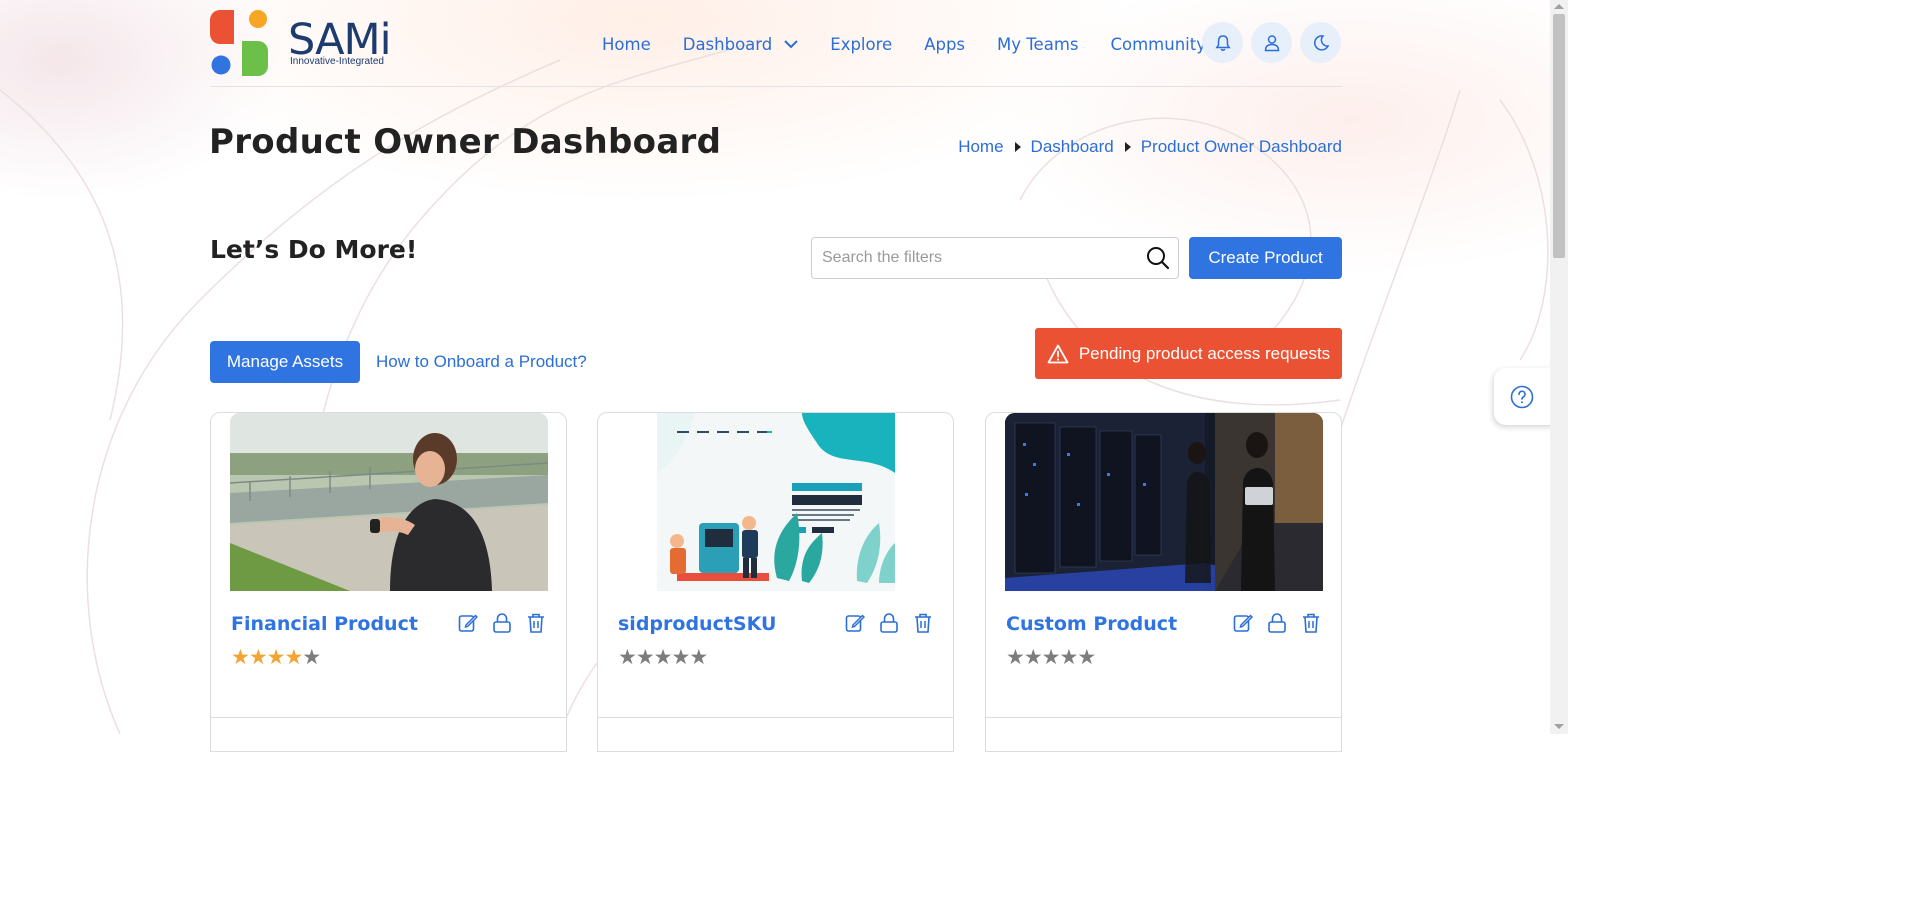 The width and height of the screenshot is (1920, 899). I want to click on nav-apps: Apps, so click(944, 44).